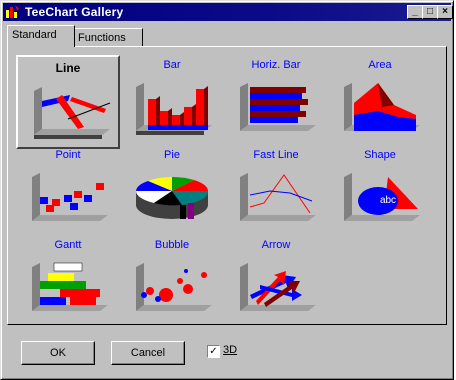  I want to click on bubble-chart-icon, so click(174, 287).